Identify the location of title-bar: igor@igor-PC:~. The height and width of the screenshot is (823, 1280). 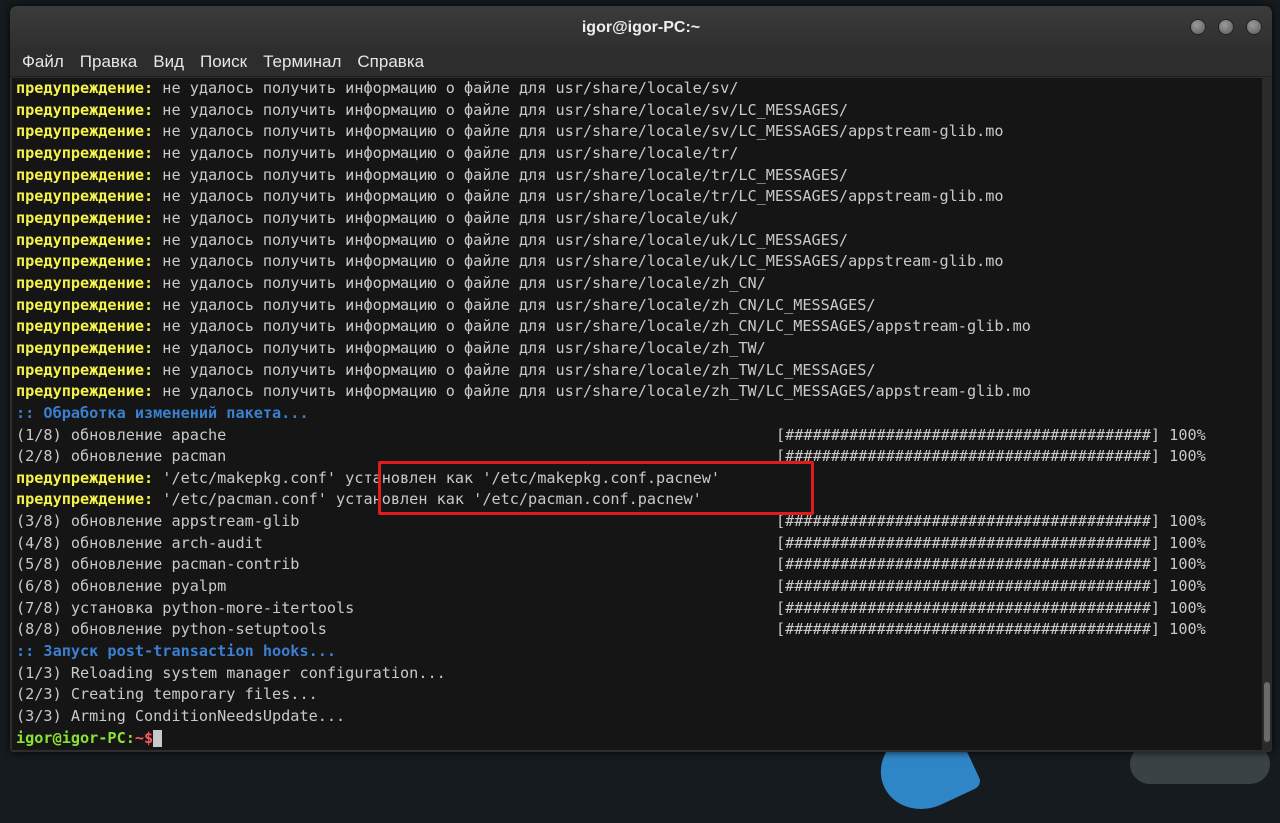
(641, 27).